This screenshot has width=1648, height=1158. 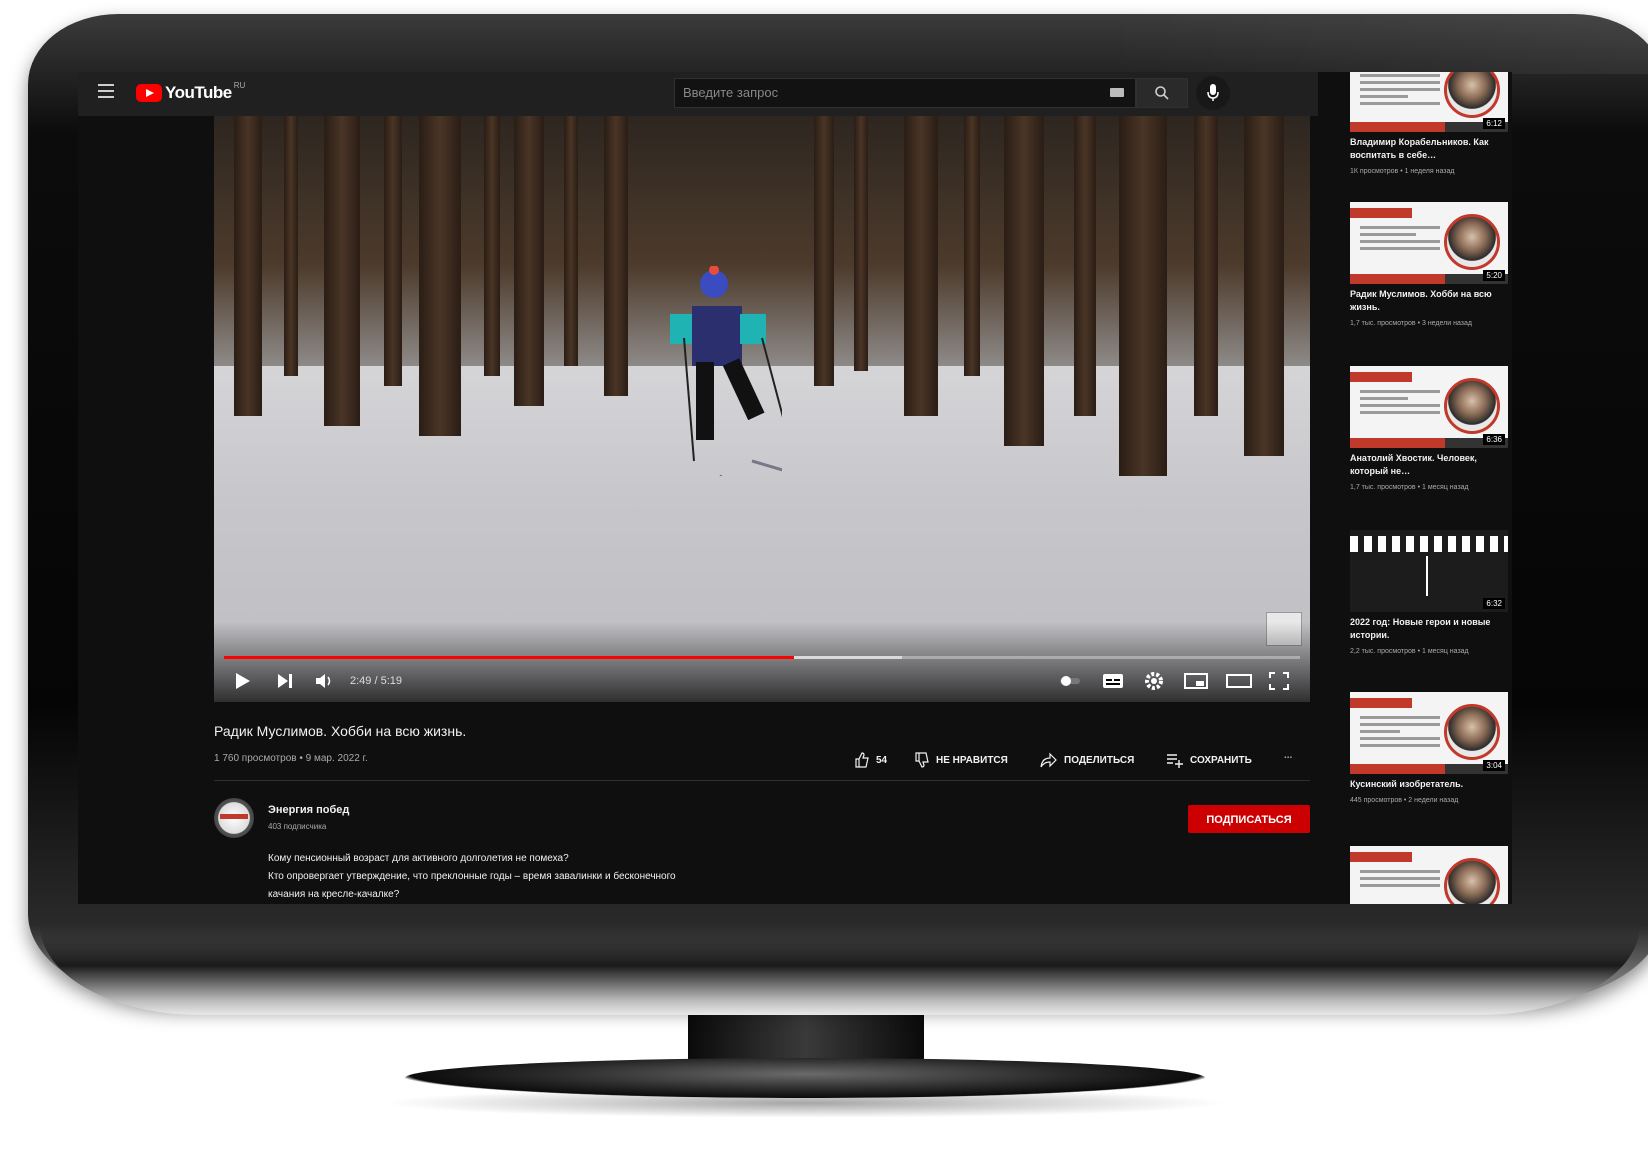 What do you see at coordinates (1494, 765) in the screenshot?
I see `duration-badge: 3:04` at bounding box center [1494, 765].